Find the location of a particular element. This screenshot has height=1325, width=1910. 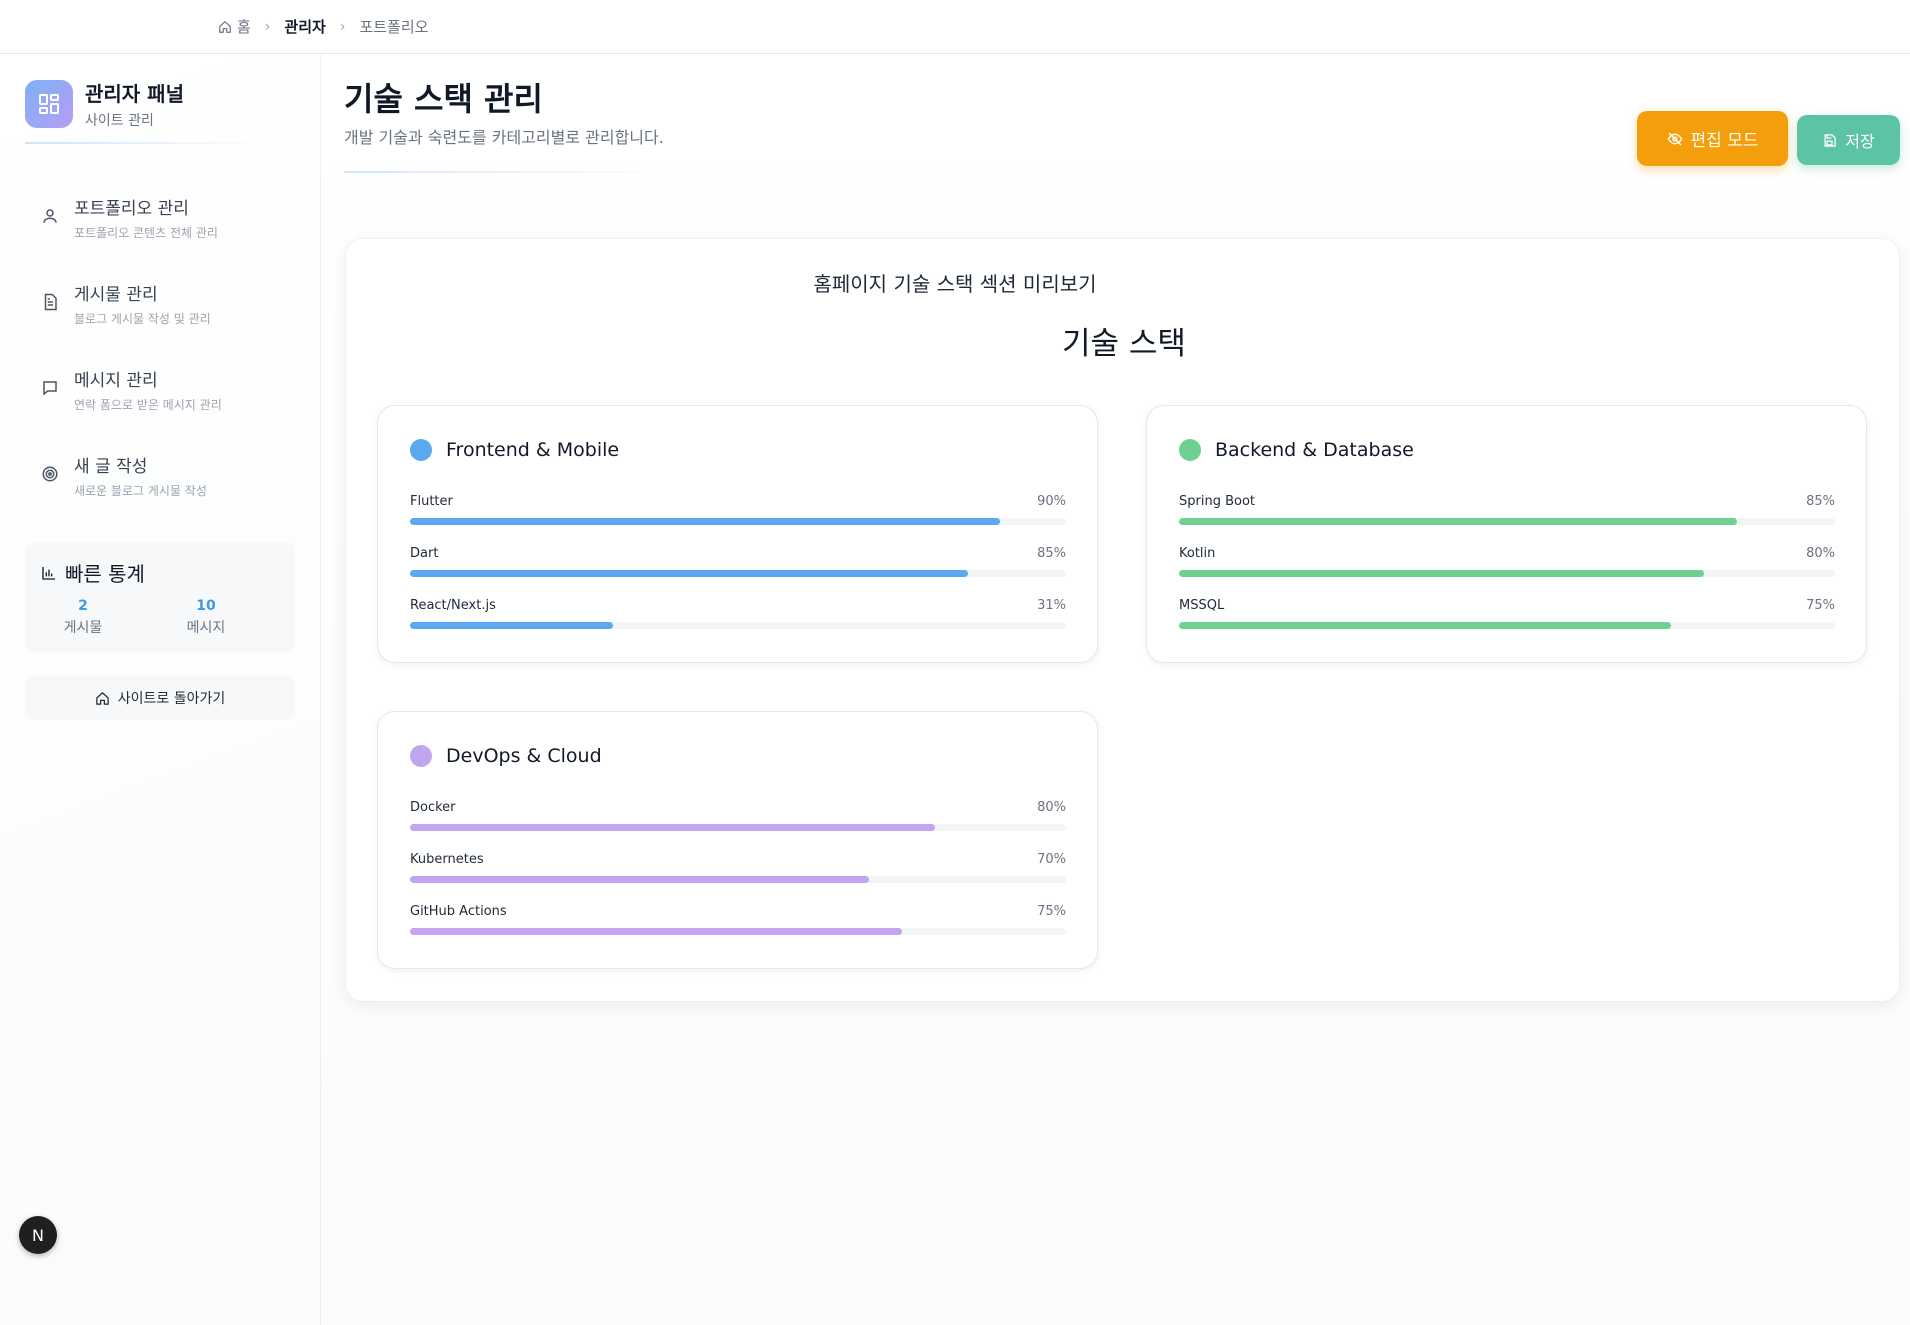

stat-messages-label: 메시지 is located at coordinates (206, 628).